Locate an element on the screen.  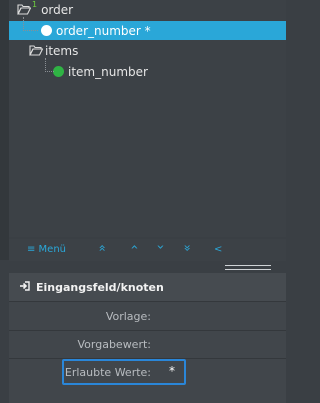
collapse-icon: < is located at coordinates (218, 250).